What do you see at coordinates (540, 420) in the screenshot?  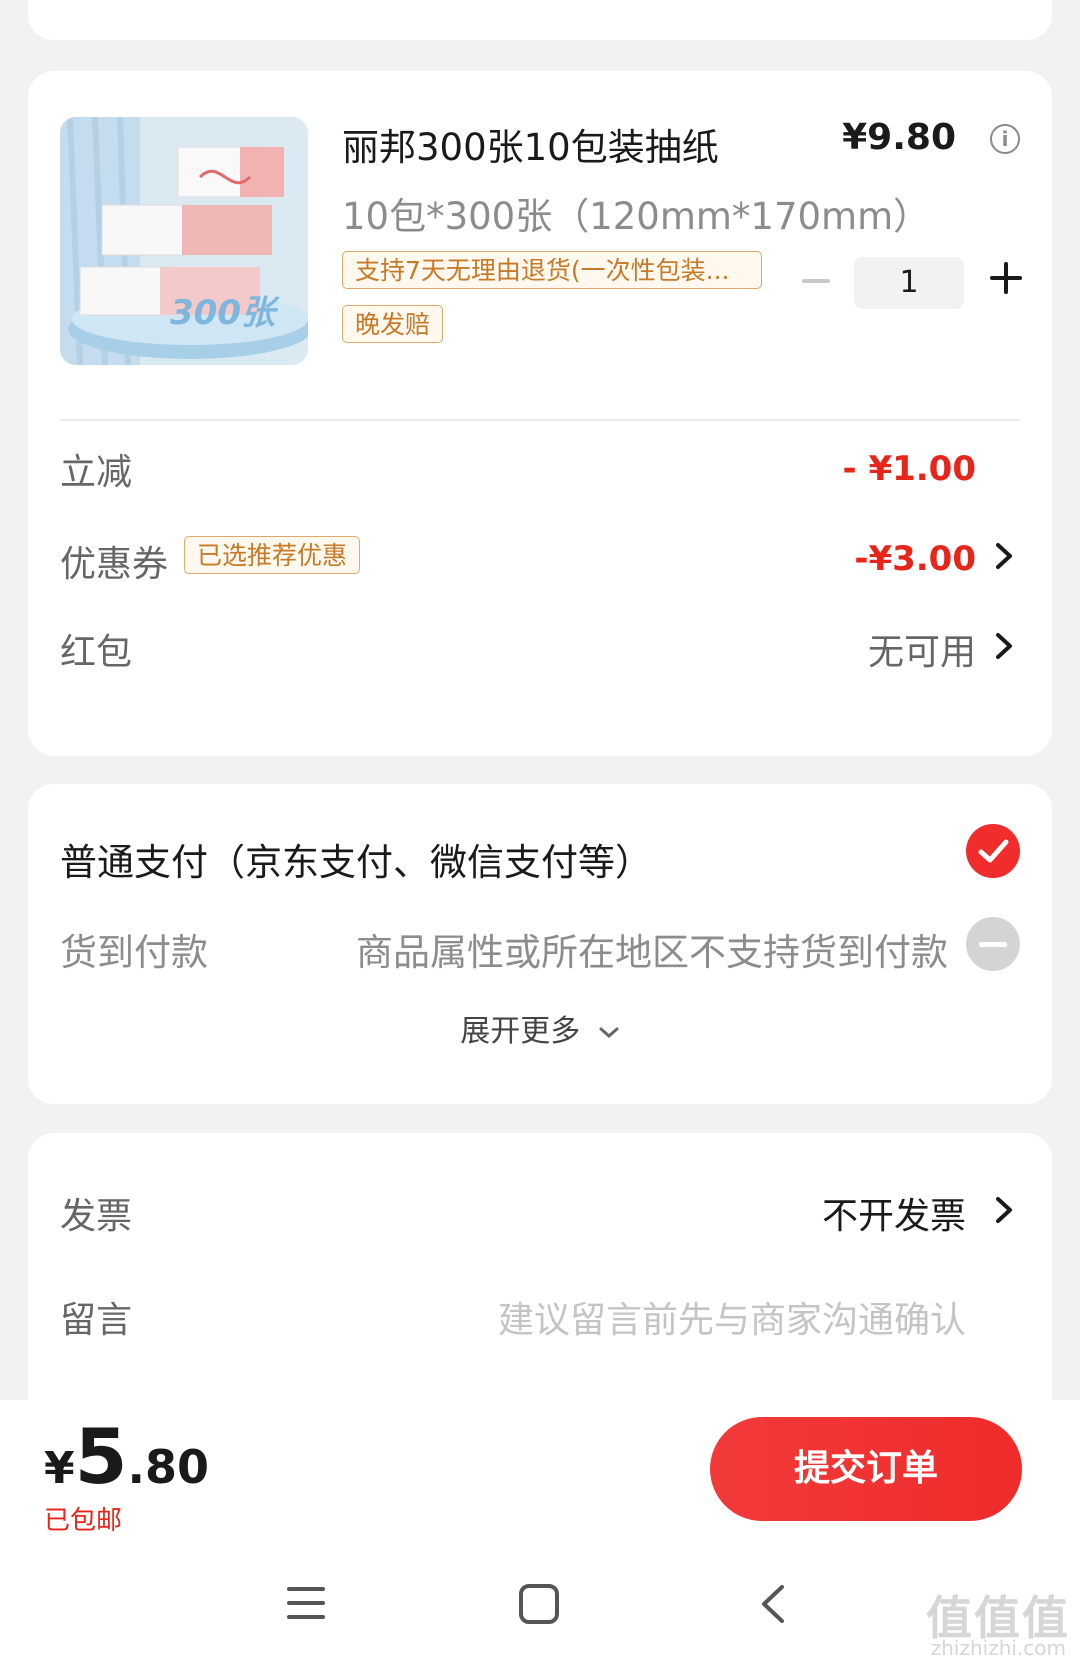 I see `divider` at bounding box center [540, 420].